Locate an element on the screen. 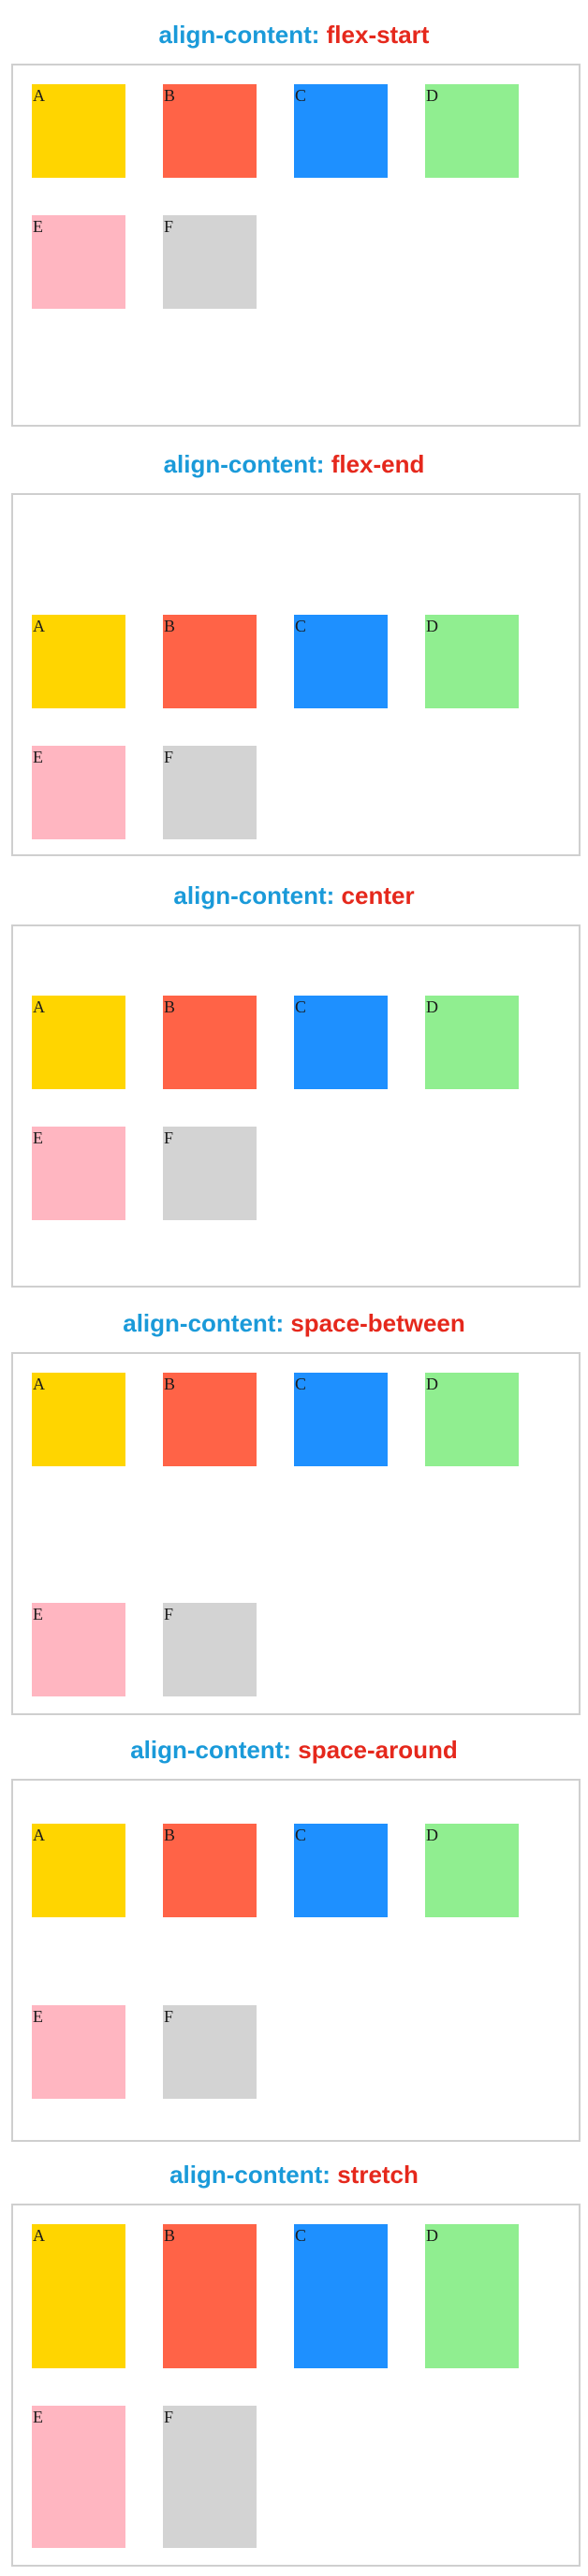 The width and height of the screenshot is (588, 2576). property-value: center is located at coordinates (378, 895).